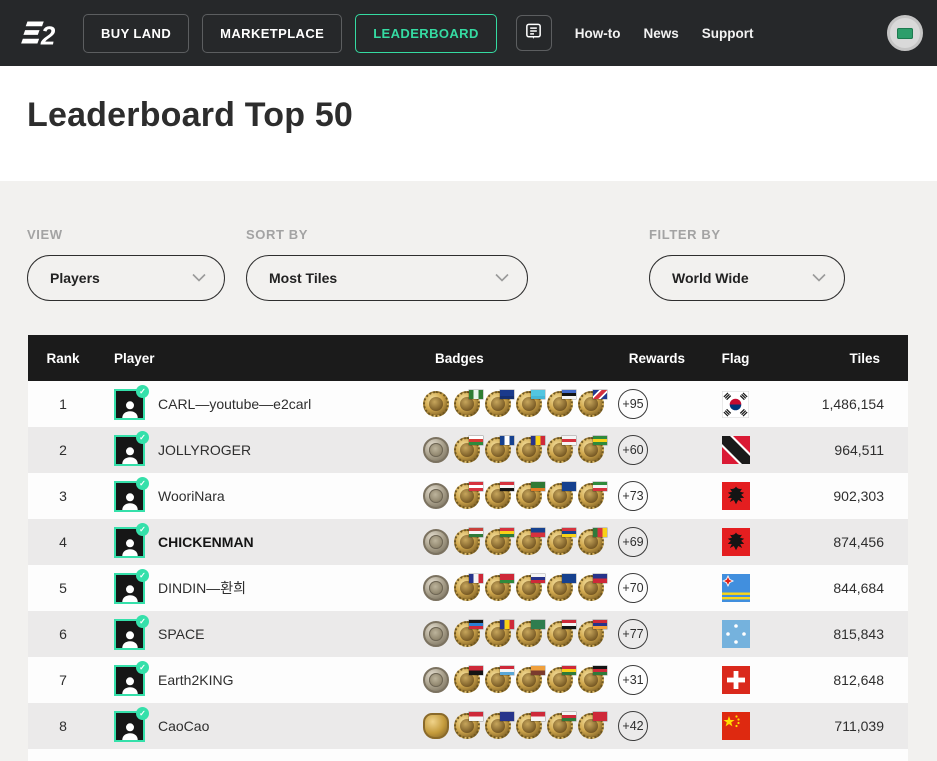  Describe the element at coordinates (260, 448) in the screenshot. I see `player-cell: ✓ JOLLYROGER` at that location.